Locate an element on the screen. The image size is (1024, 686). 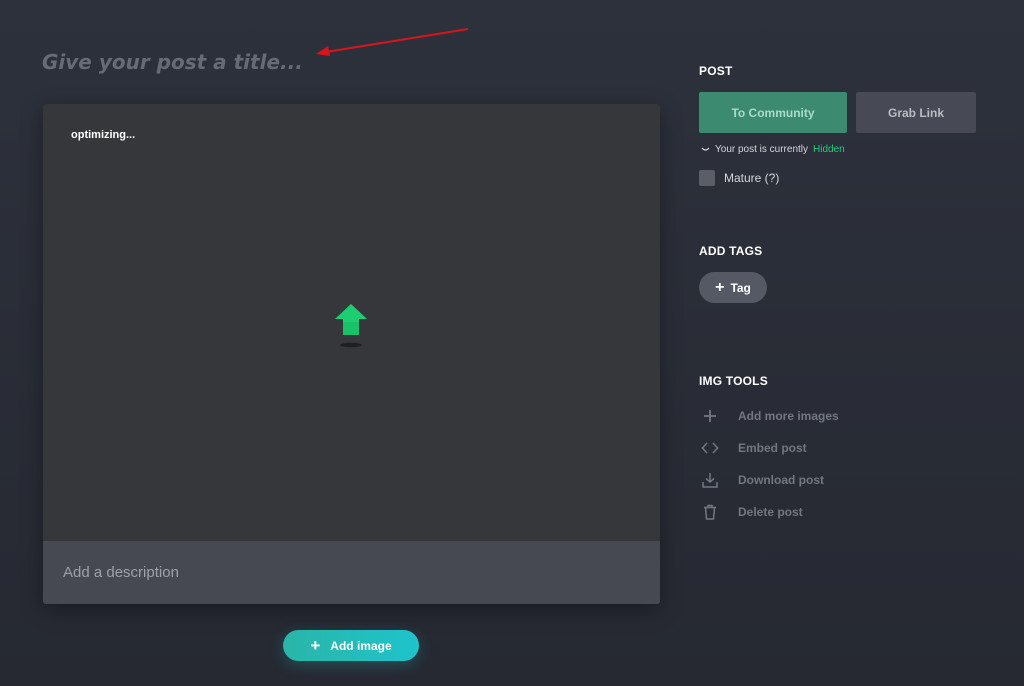
to-community-button: To Community is located at coordinates (773, 112).